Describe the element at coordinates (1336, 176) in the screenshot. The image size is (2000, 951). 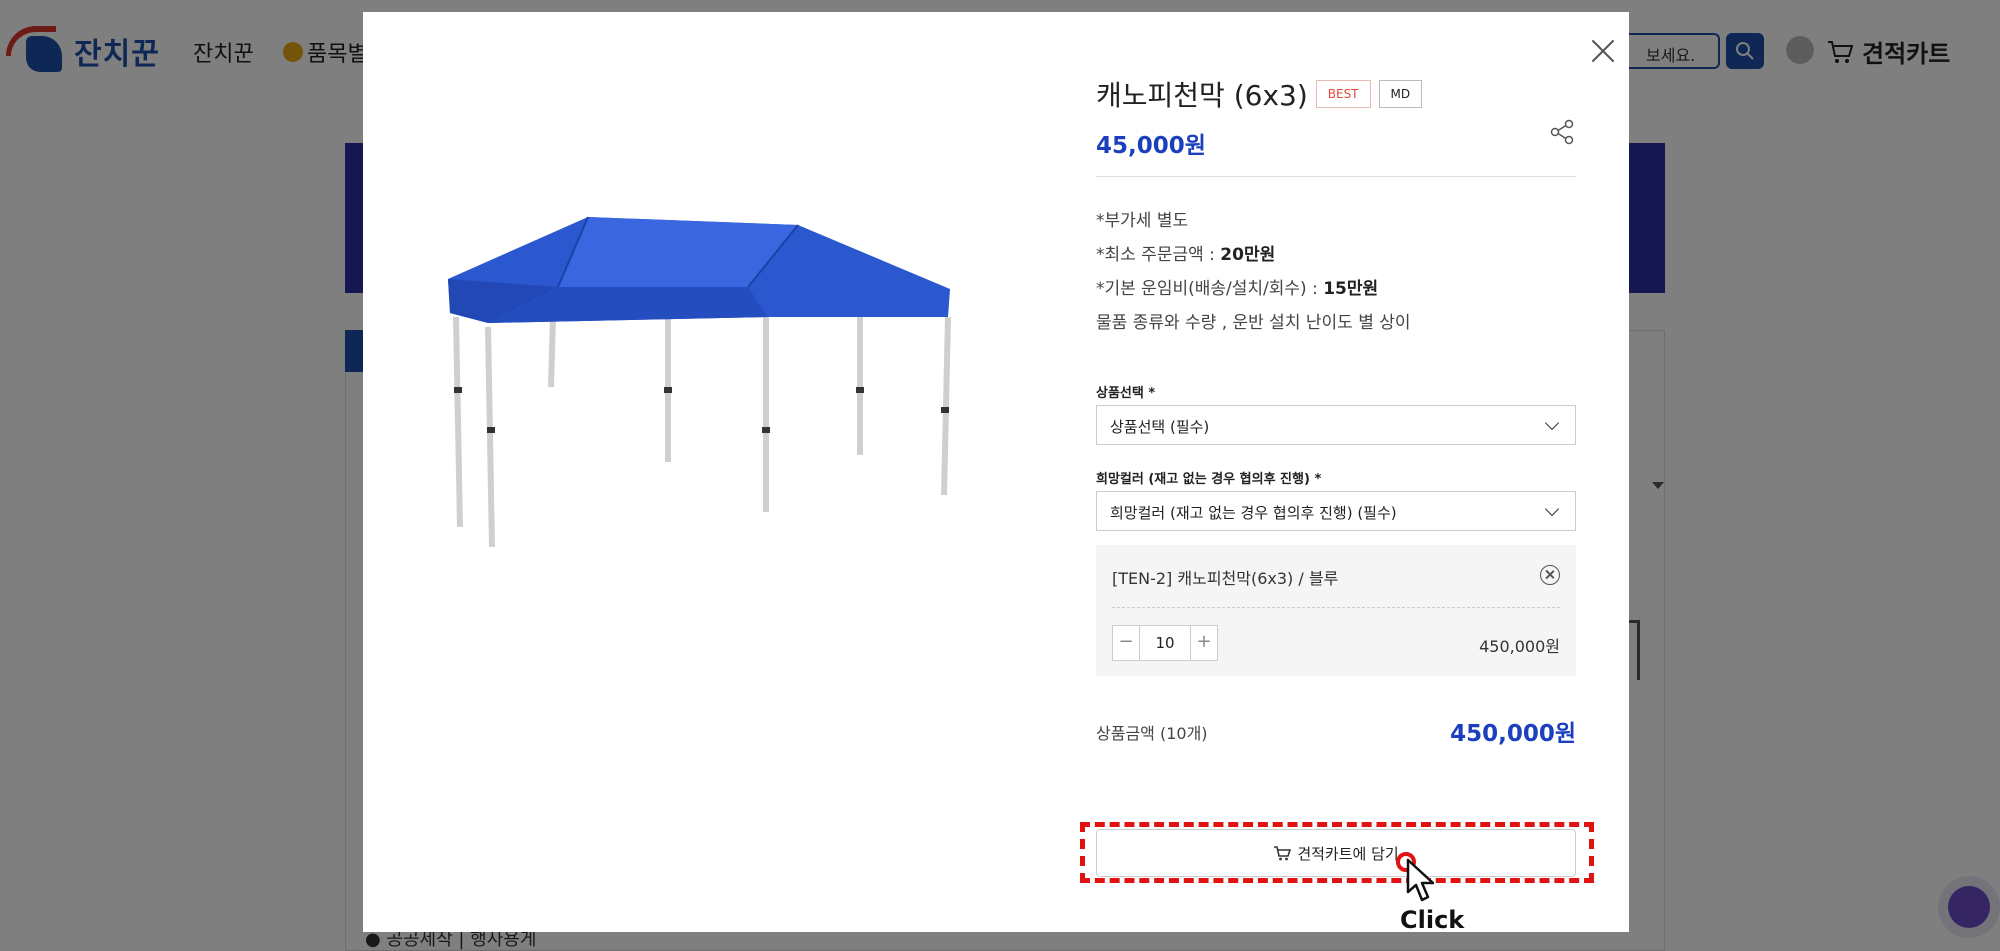
I see `divider` at that location.